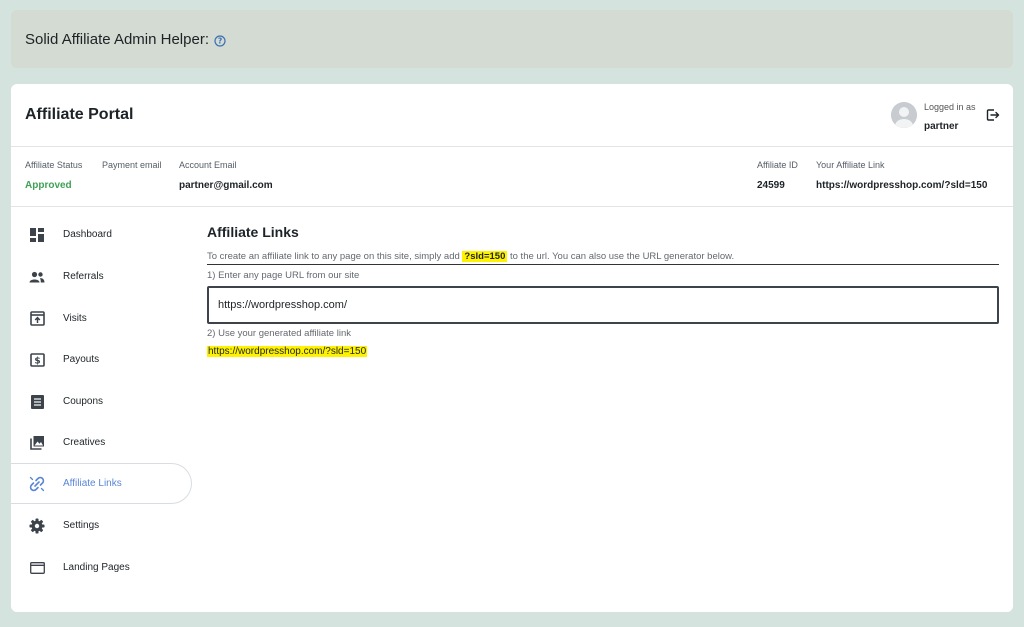 This screenshot has height=627, width=1024. I want to click on logged-in-username: partner, so click(941, 126).